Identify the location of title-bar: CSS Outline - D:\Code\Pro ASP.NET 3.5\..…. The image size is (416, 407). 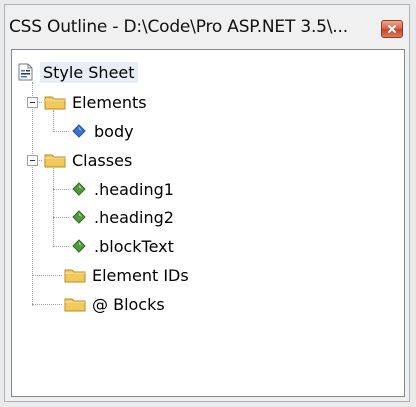
(207, 27).